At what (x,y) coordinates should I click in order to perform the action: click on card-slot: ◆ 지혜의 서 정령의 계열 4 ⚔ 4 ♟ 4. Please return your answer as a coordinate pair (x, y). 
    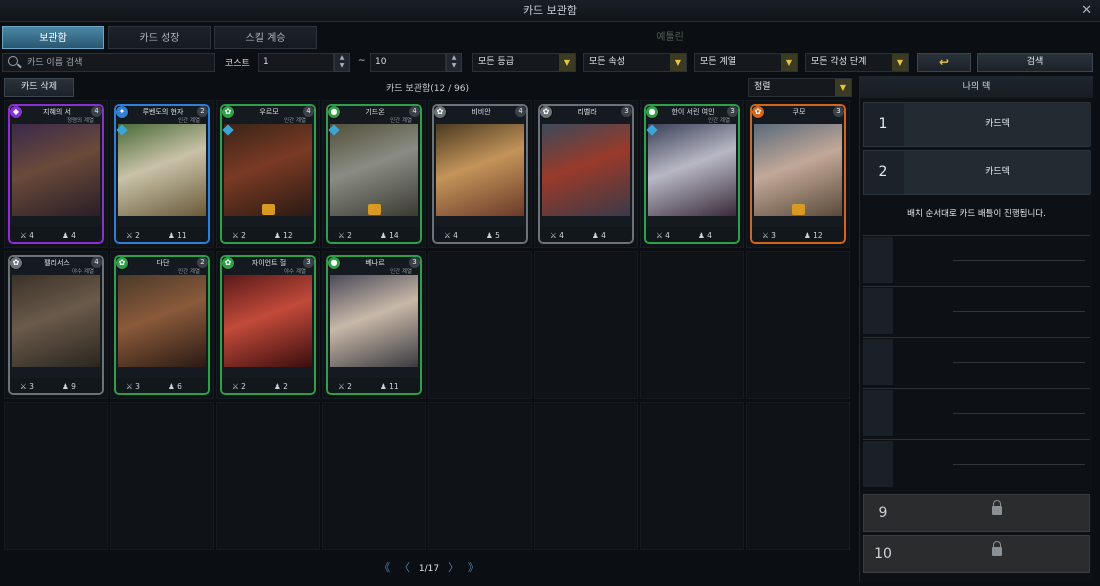
    Looking at the image, I should click on (56, 174).